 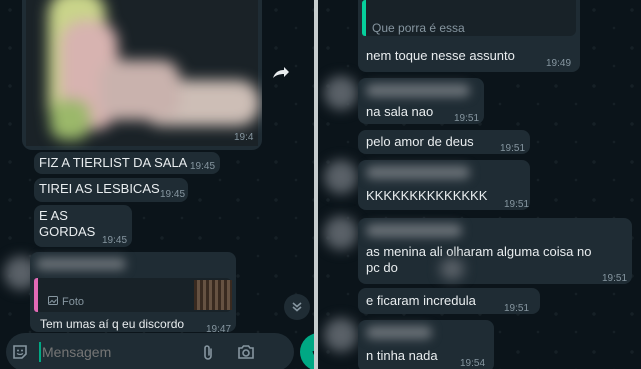 What do you see at coordinates (444, 185) in the screenshot?
I see `message-bubble: KKKKKKKKKKKKKK 19:51` at bounding box center [444, 185].